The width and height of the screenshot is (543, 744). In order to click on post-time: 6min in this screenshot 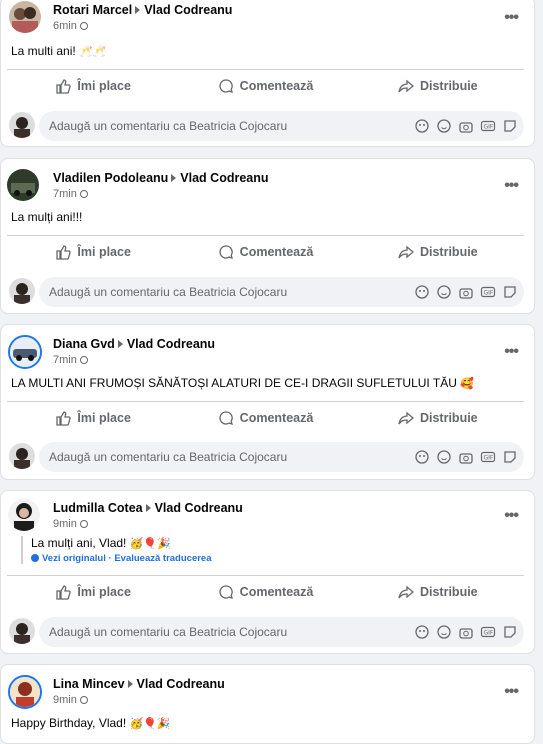, I will do `click(65, 26)`.